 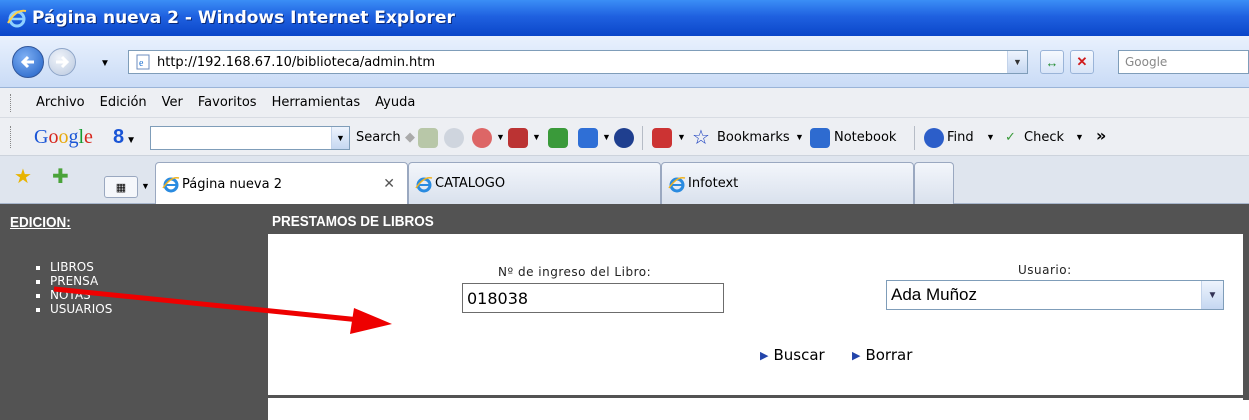 What do you see at coordinates (865, 137) in the screenshot?
I see `notebook-button: Notebook` at bounding box center [865, 137].